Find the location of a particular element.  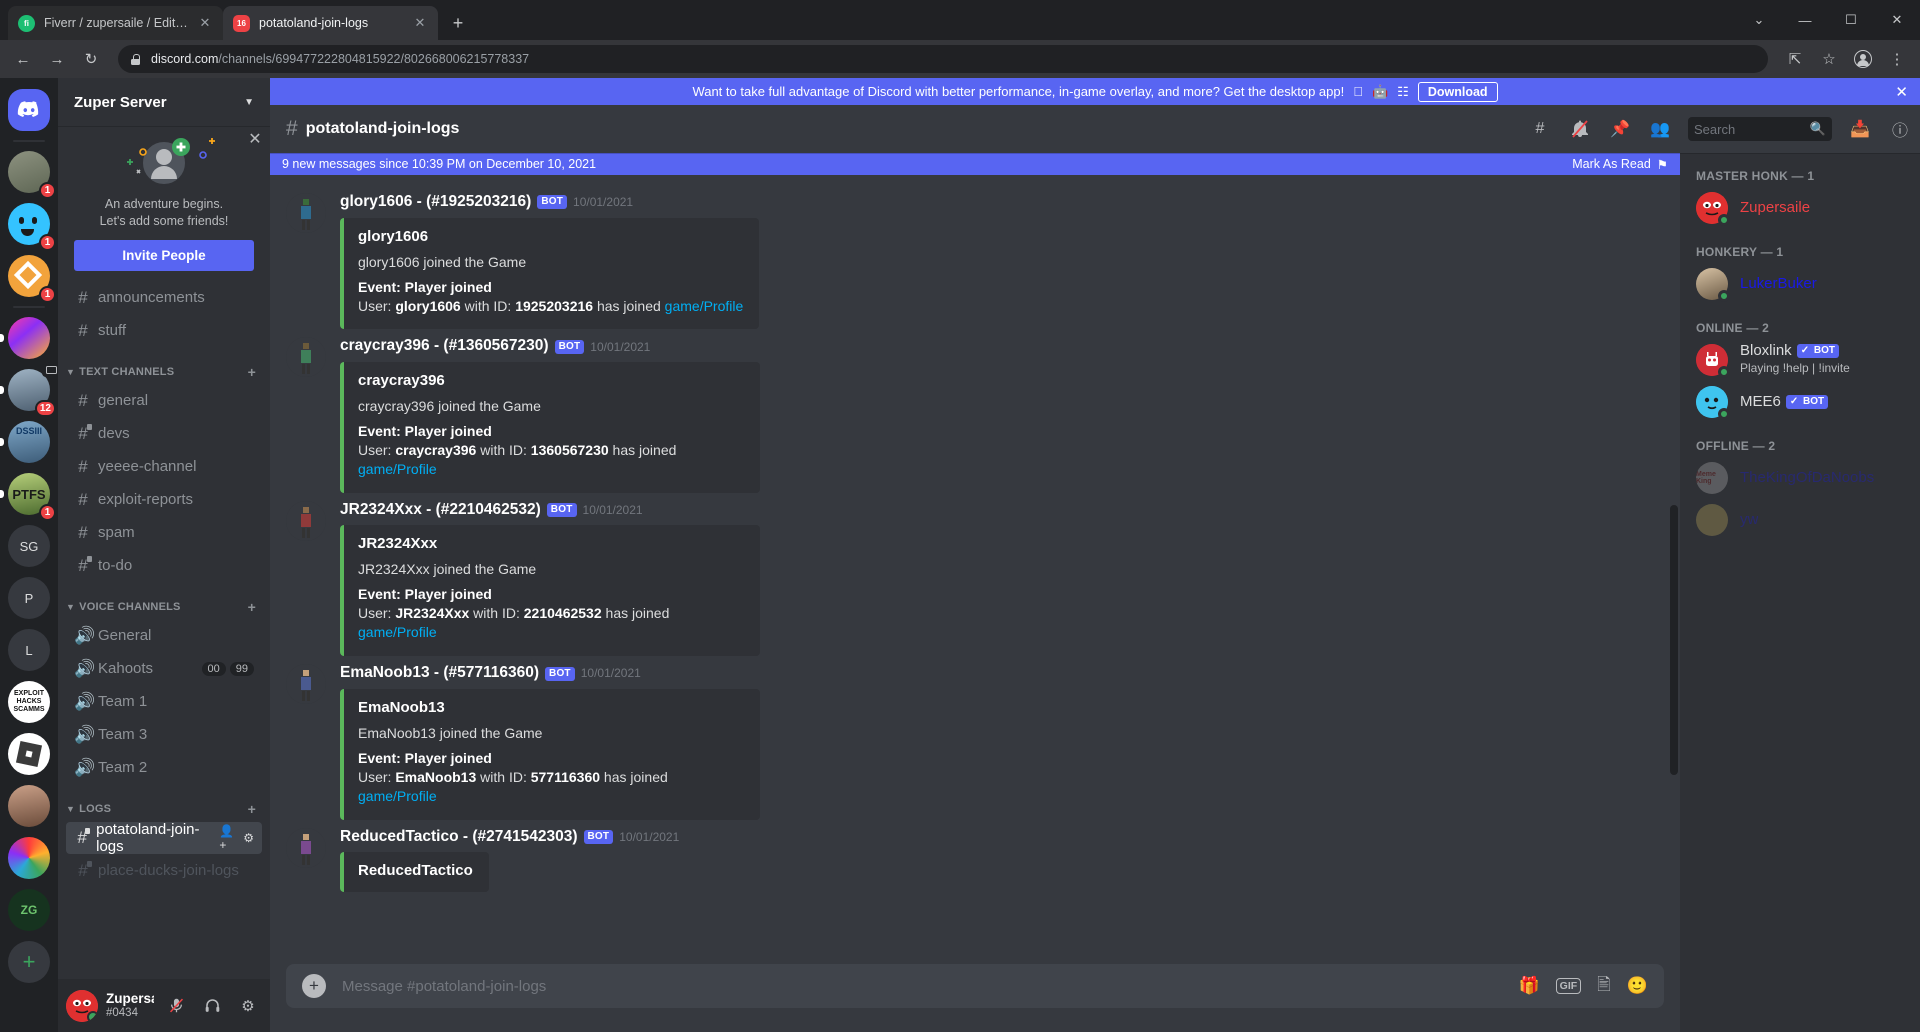

server-icon-sg: SG is located at coordinates (29, 546).